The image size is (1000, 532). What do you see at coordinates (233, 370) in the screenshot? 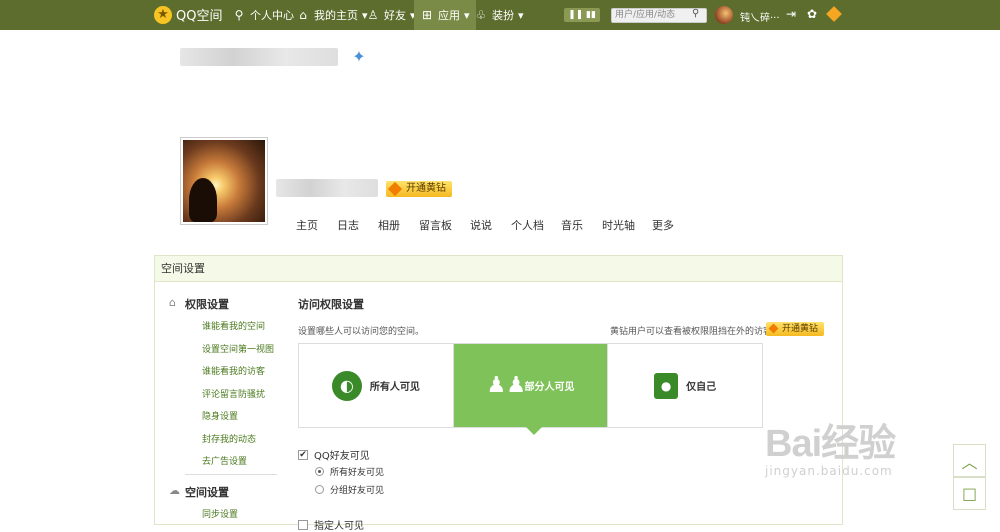
I see `sidebar-link-visitors: 谁能看我的访客` at bounding box center [233, 370].